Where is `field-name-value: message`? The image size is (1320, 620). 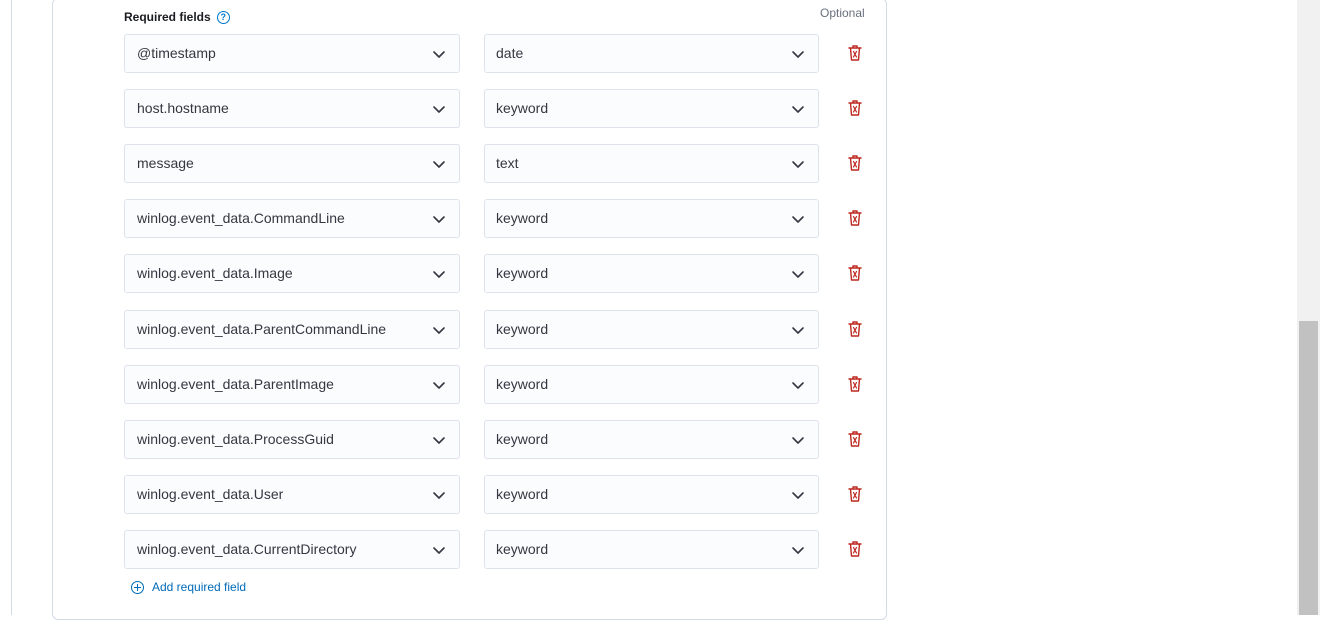 field-name-value: message is located at coordinates (165, 163).